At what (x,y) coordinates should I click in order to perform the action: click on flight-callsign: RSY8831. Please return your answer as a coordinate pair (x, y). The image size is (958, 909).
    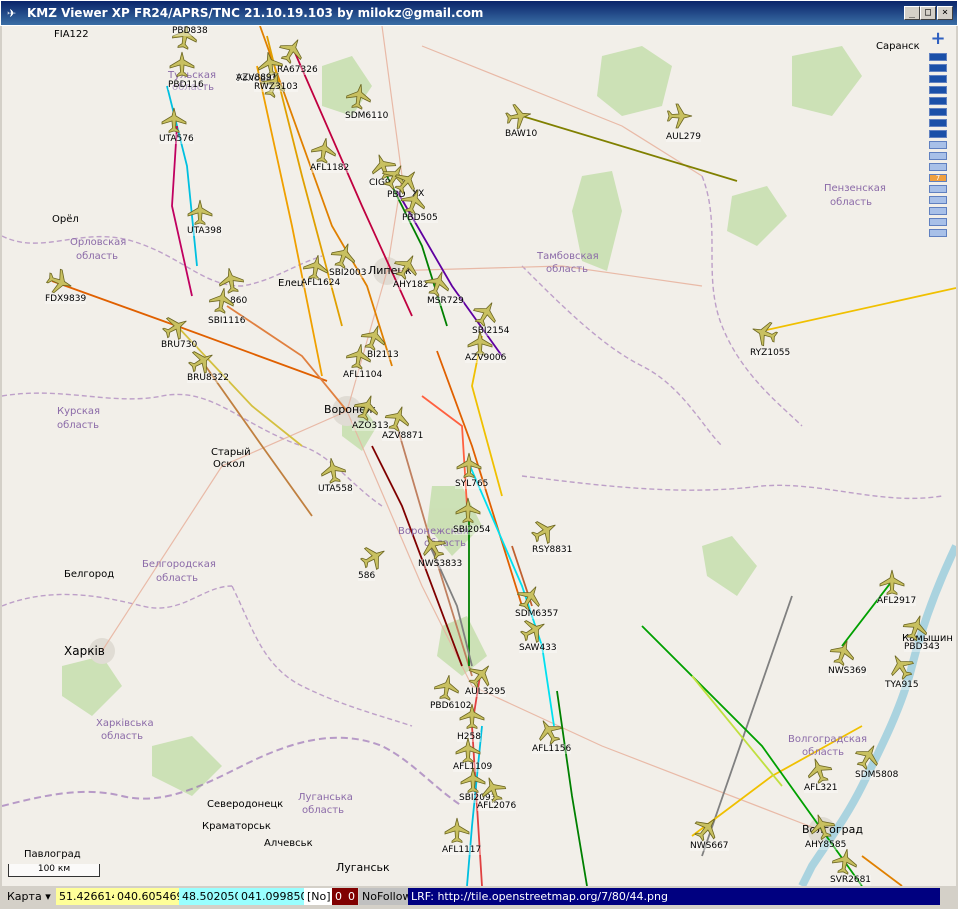
    Looking at the image, I should click on (552, 550).